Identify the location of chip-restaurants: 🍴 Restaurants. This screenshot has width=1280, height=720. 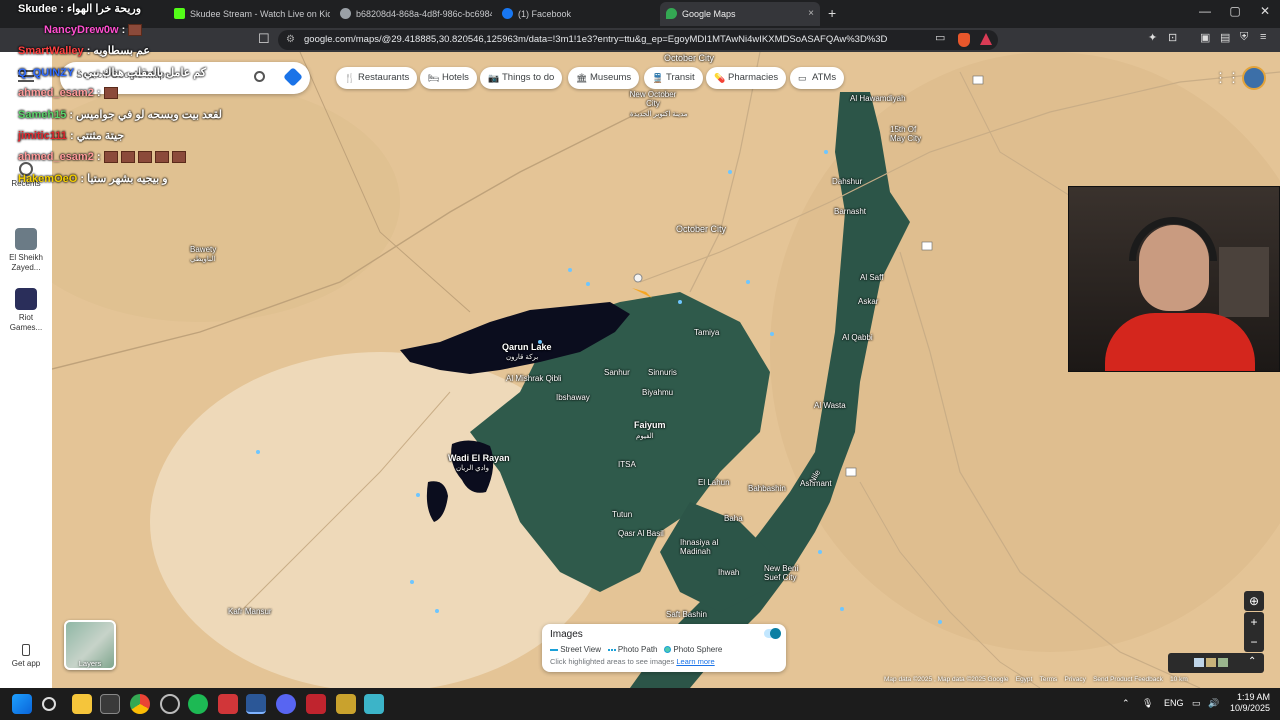
(377, 78).